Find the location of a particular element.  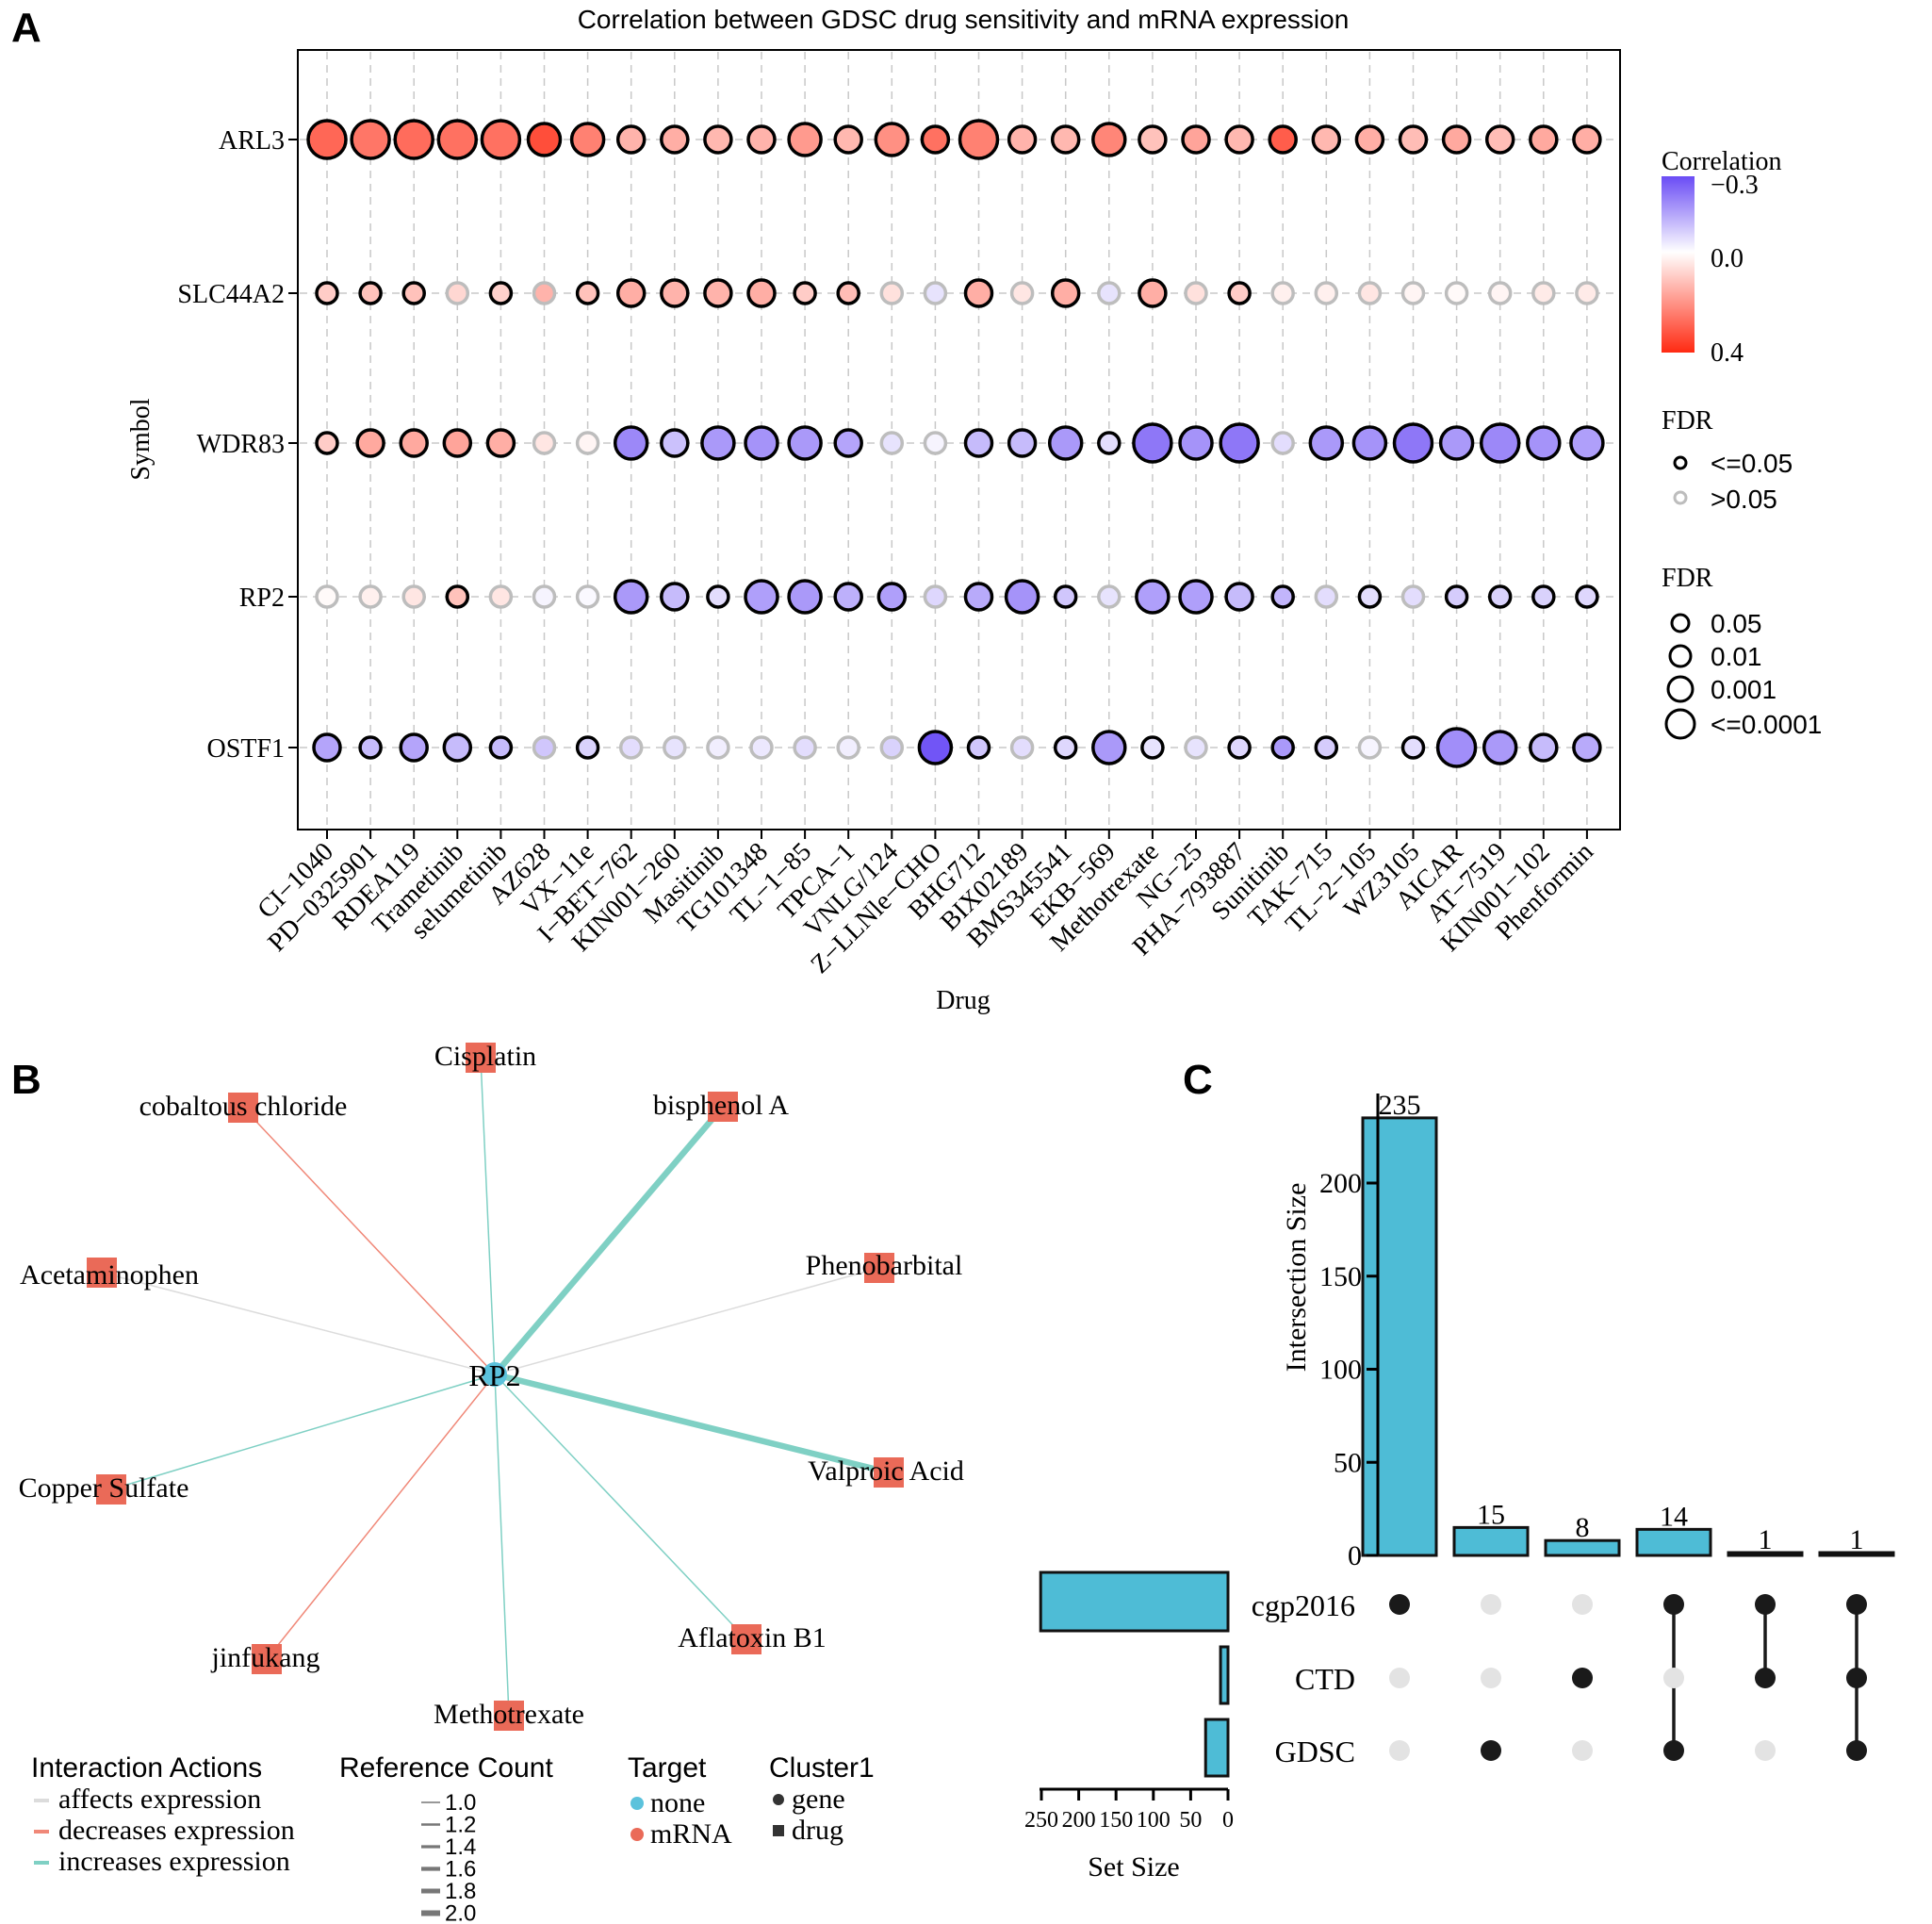

intersection-bar is located at coordinates (1491, 1541).